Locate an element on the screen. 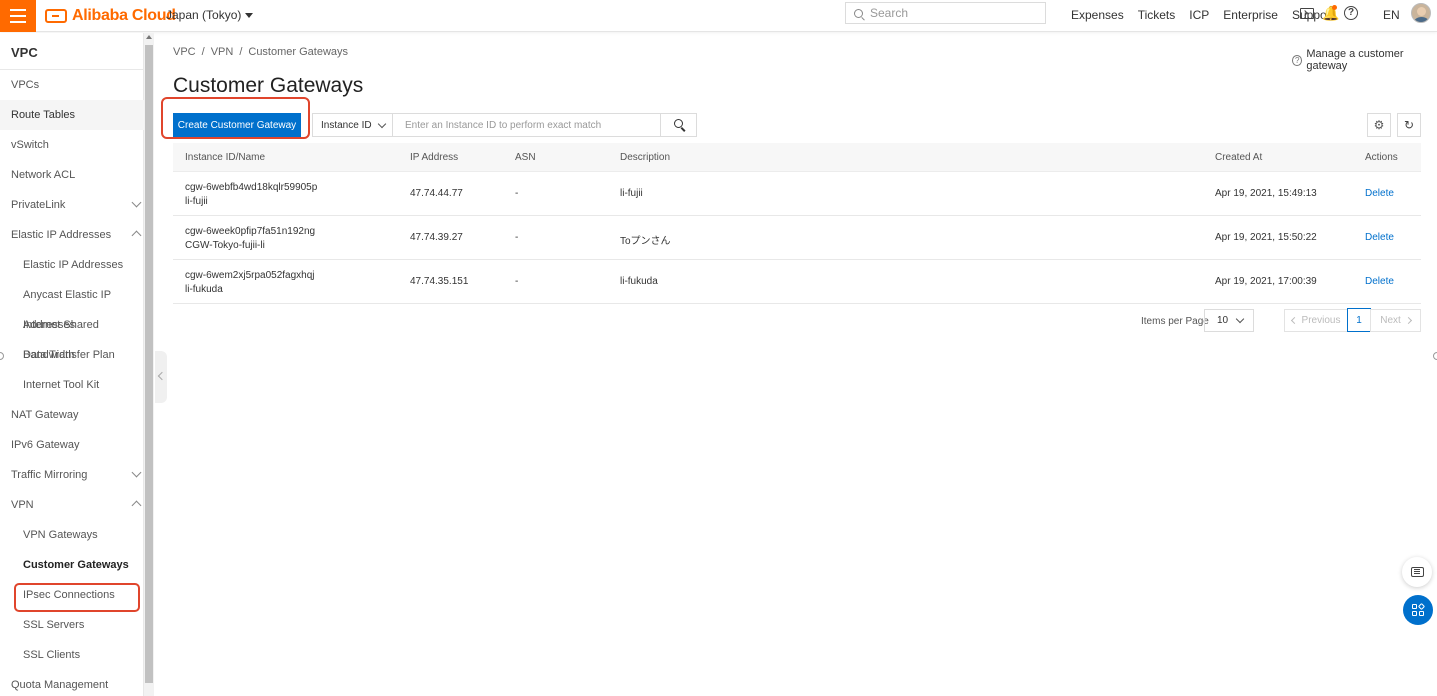 Image resolution: width=1437 pixels, height=696 pixels. created-at: Apr 19, 2021, 15:50:22 is located at coordinates (1266, 237).